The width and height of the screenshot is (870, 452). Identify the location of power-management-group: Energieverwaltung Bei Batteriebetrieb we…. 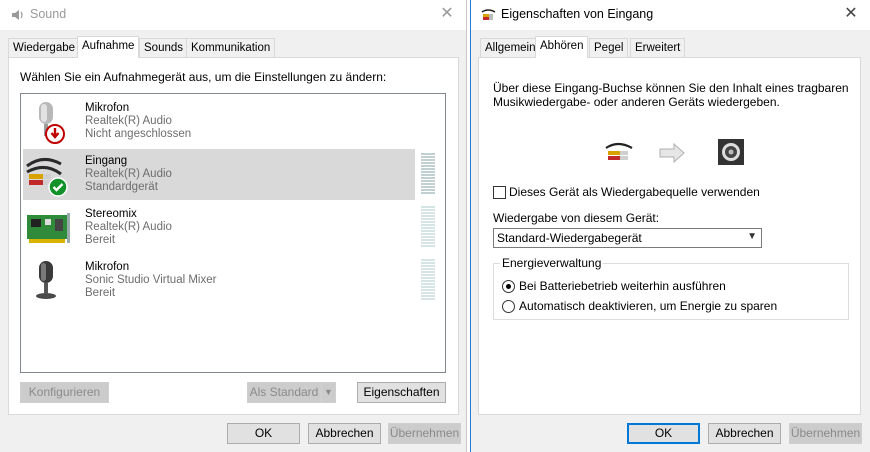
(671, 288).